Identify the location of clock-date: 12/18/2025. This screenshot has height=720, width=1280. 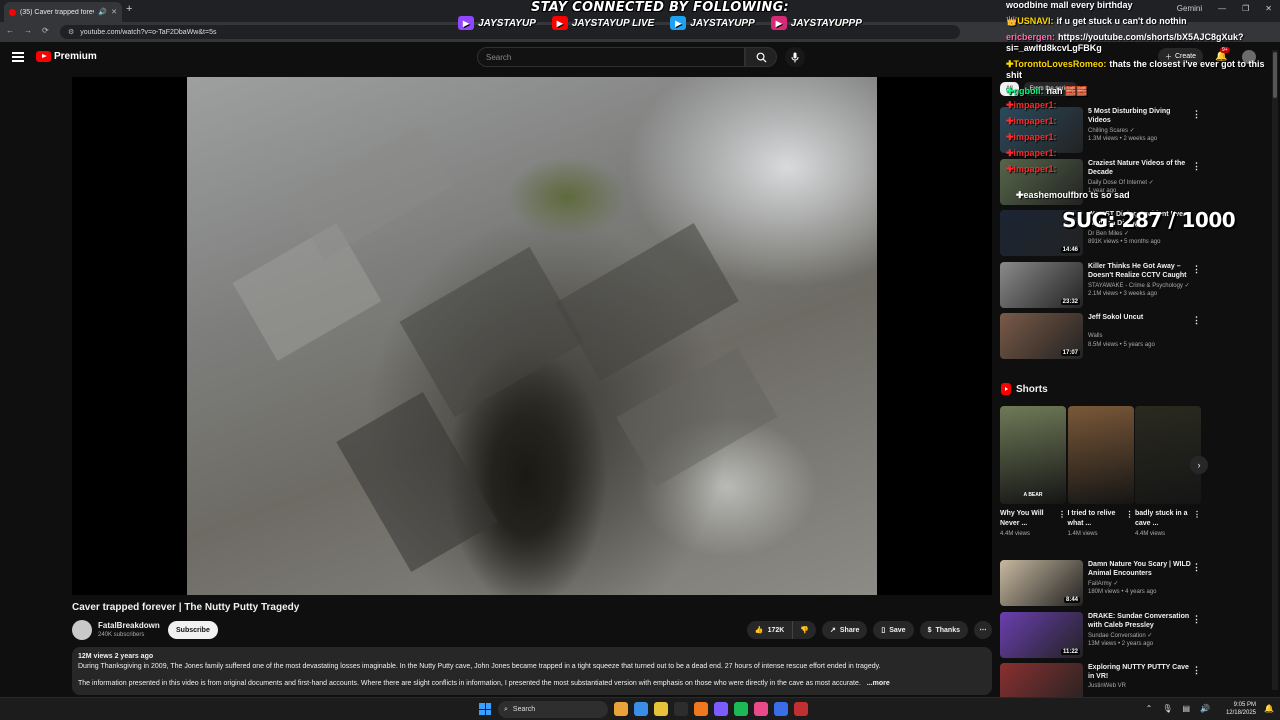
(1240, 713).